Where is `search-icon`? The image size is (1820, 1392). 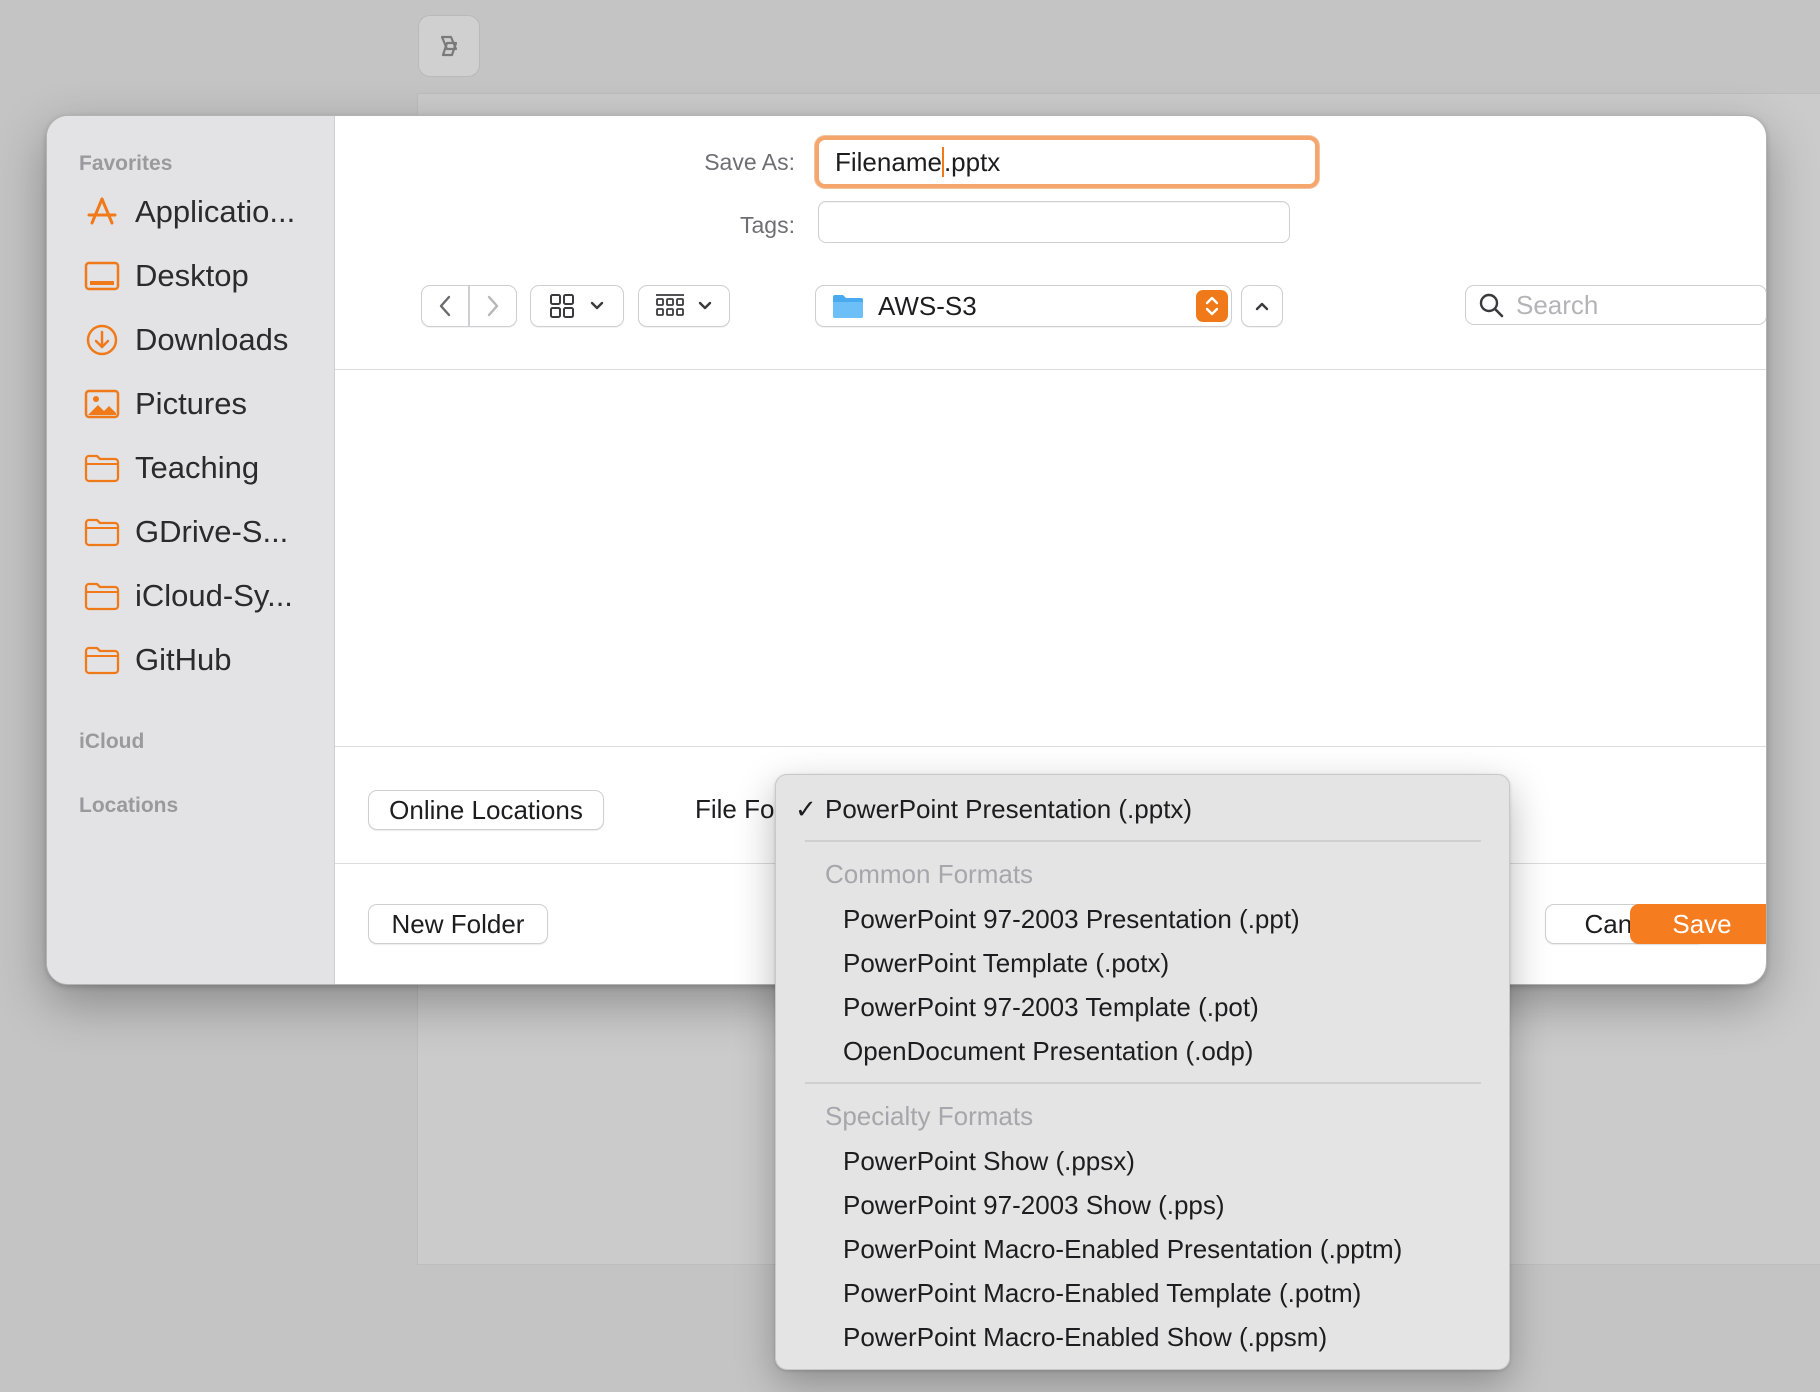
search-icon is located at coordinates (1491, 305).